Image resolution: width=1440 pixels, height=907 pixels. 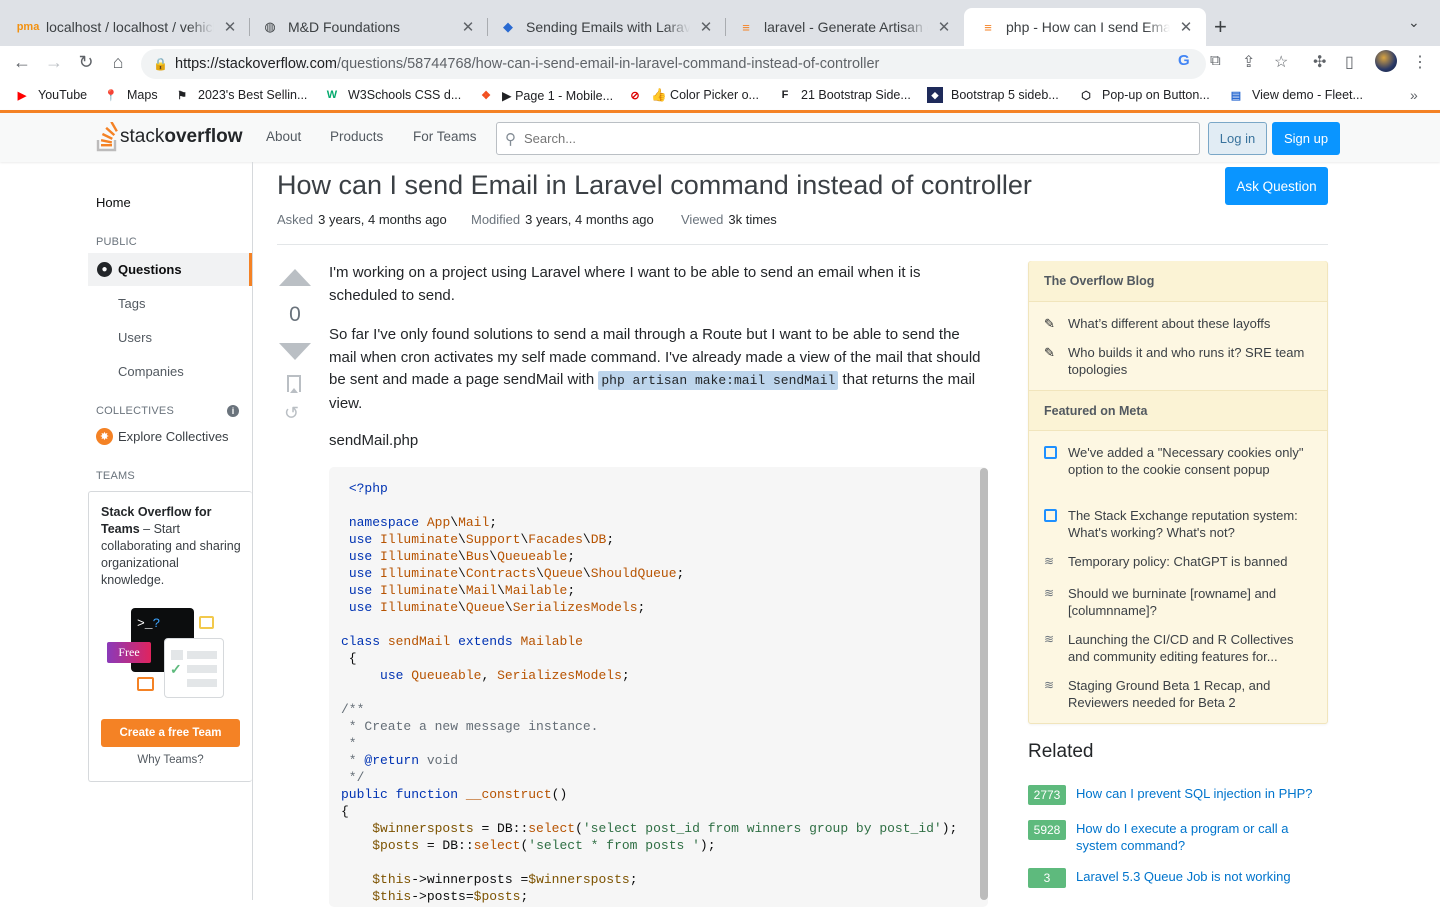 I want to click on browser-tab: ≡ laravel - Generate Artisan com ✕, so click(x=843, y=27).